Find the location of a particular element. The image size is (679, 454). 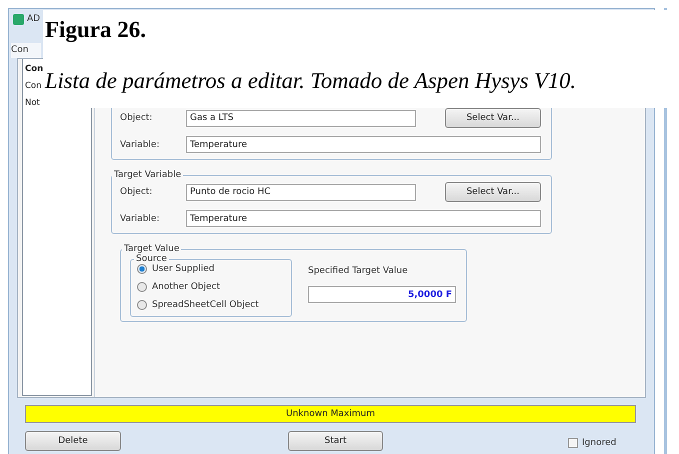

checkbox is located at coordinates (573, 443).